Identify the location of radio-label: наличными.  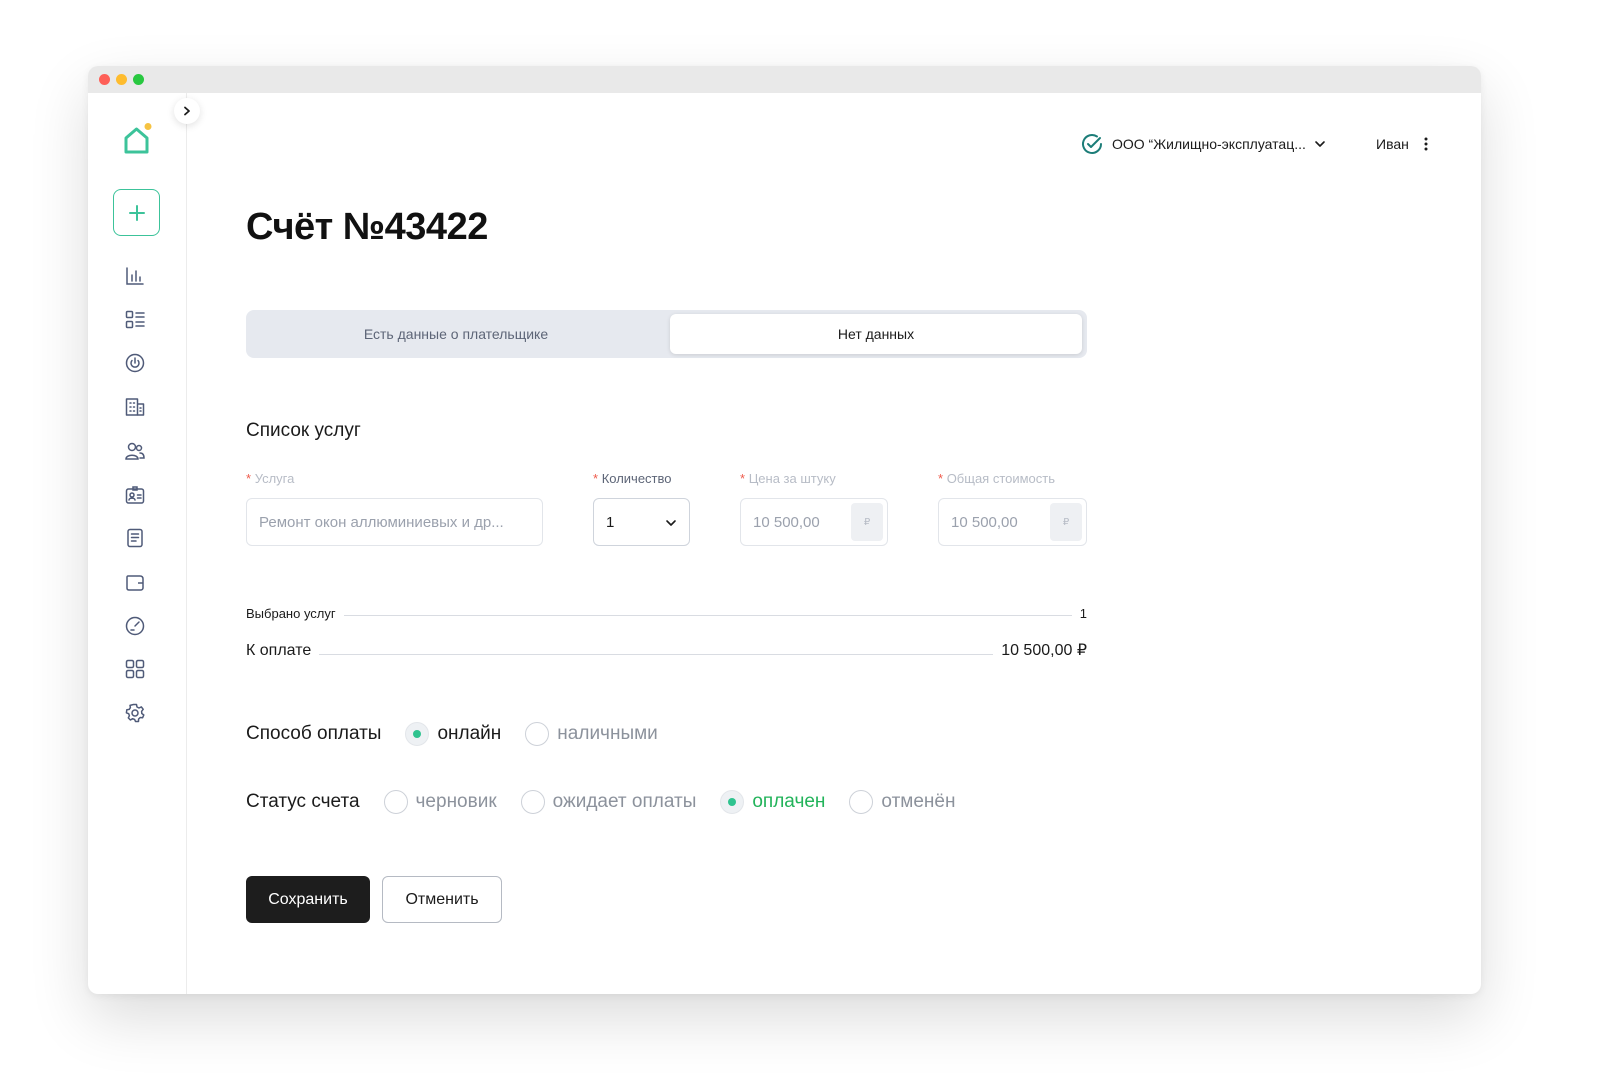
(607, 733).